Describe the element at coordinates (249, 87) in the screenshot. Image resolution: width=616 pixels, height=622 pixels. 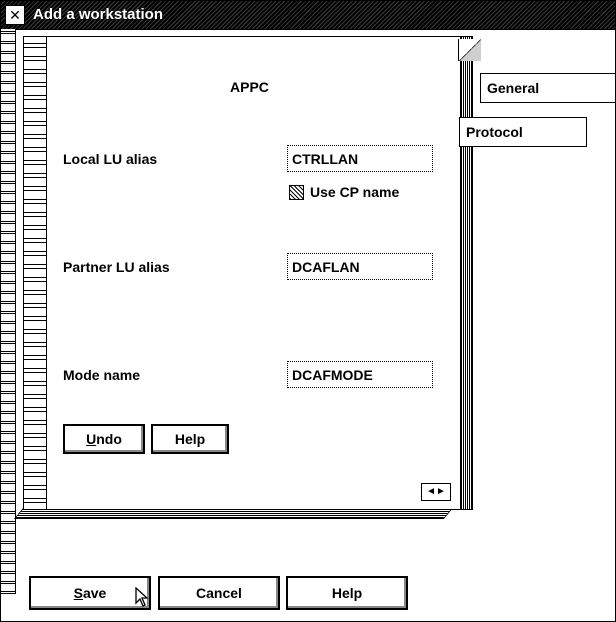
I see `page-title: APPC` at that location.